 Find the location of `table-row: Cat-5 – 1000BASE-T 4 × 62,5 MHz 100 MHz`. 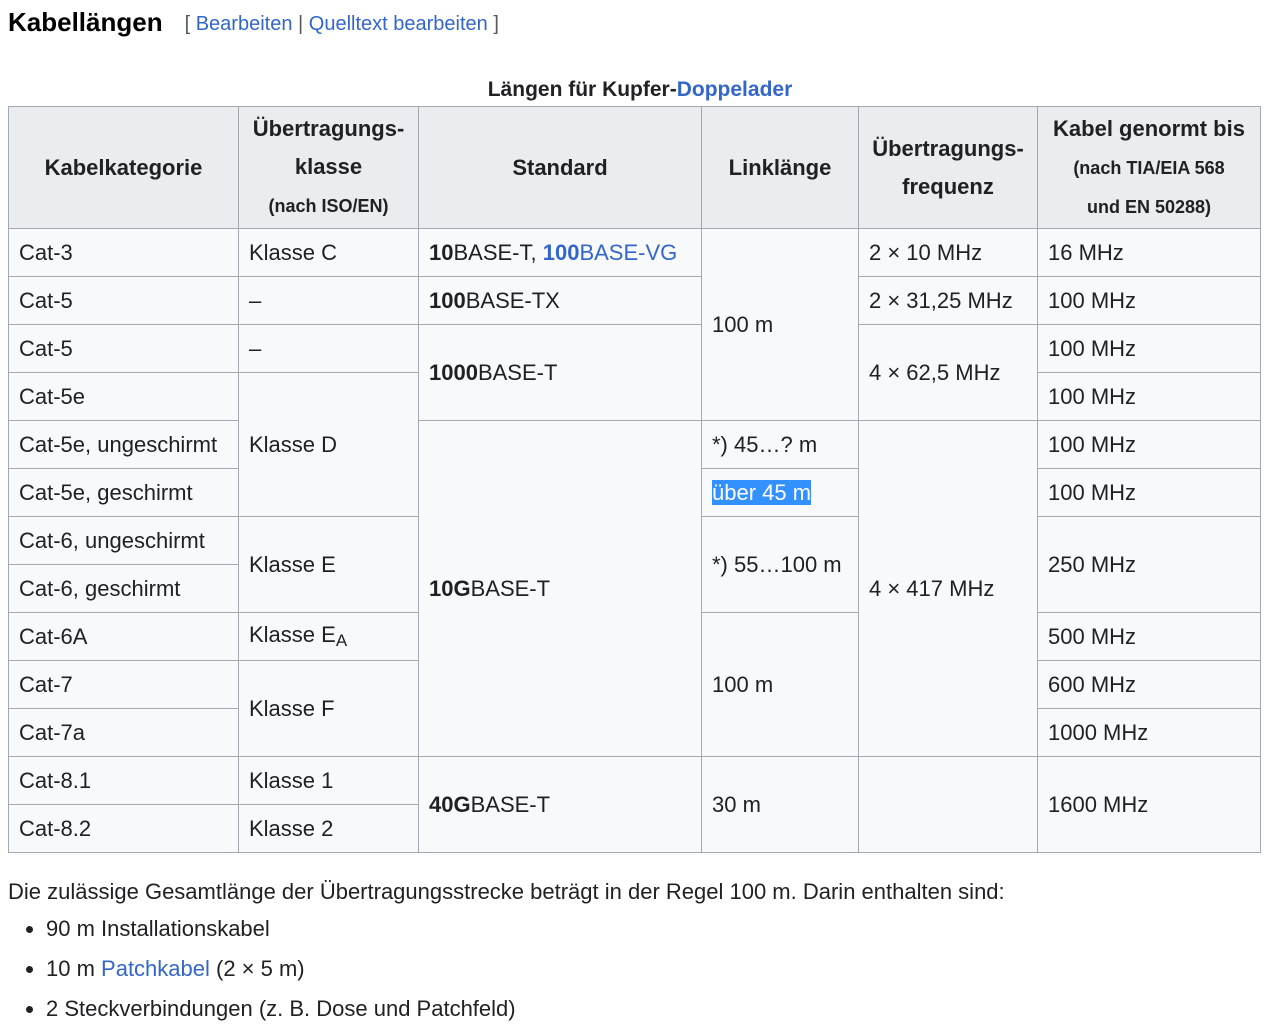

table-row: Cat-5 – 1000BASE-T 4 × 62,5 MHz 100 MHz is located at coordinates (634, 372).